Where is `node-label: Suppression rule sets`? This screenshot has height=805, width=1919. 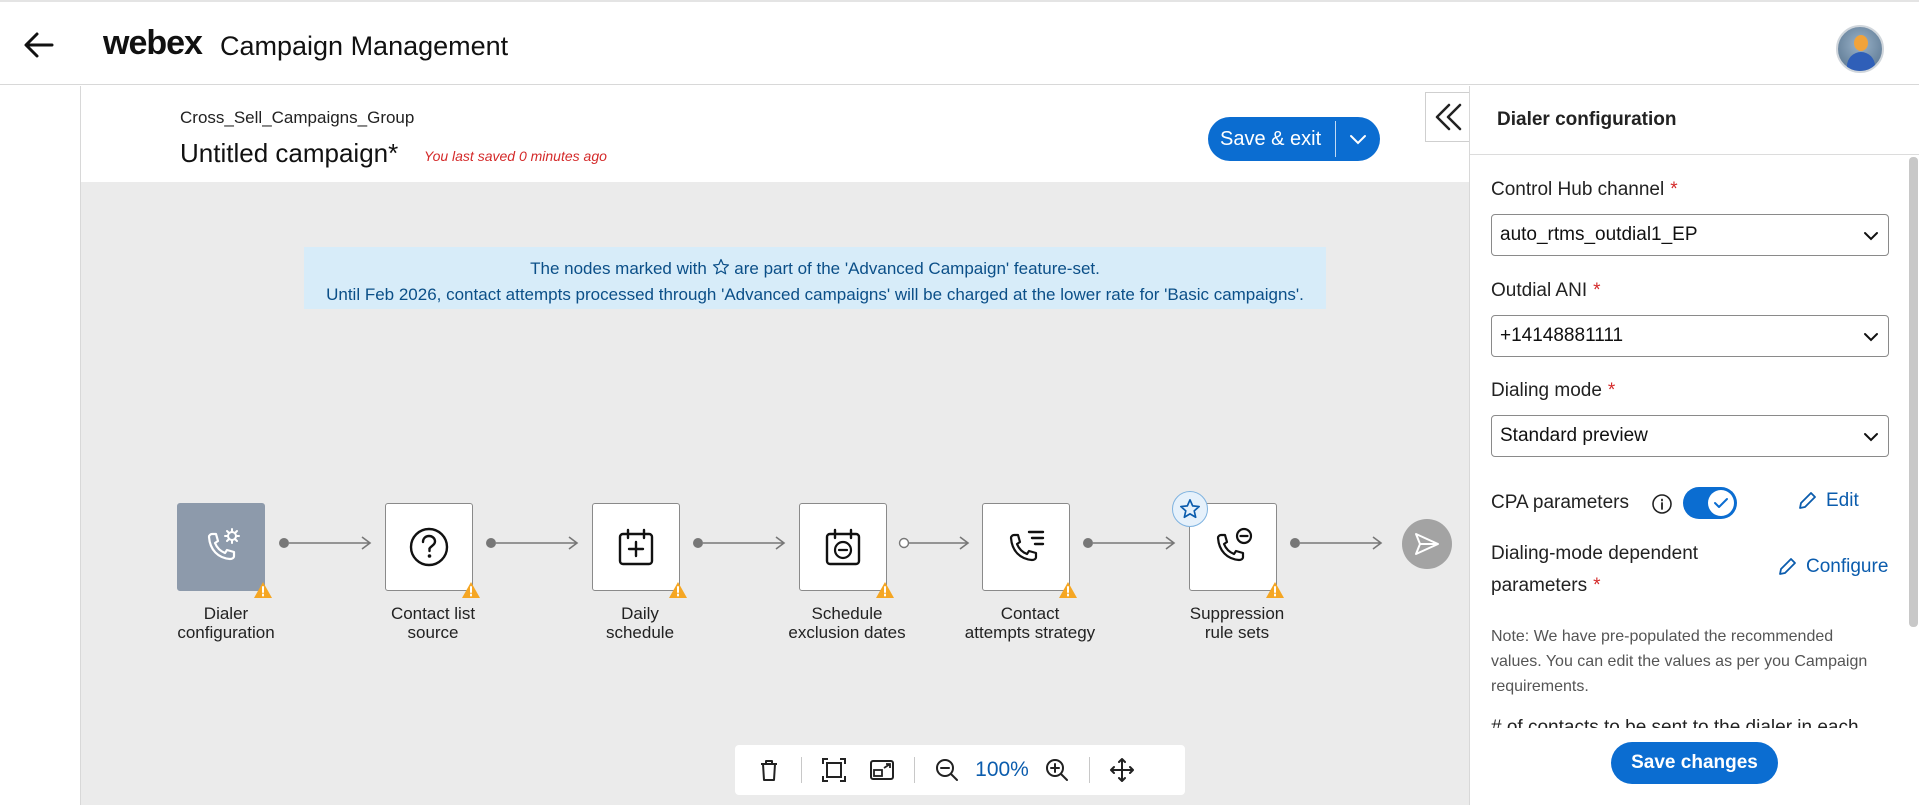 node-label: Suppression rule sets is located at coordinates (1237, 623).